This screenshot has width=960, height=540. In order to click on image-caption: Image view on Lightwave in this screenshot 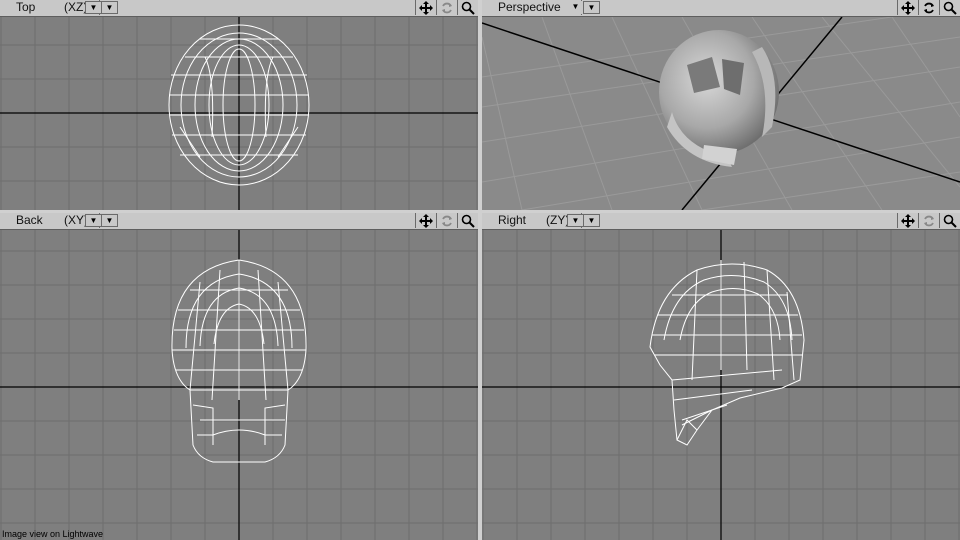, I will do `click(53, 534)`.